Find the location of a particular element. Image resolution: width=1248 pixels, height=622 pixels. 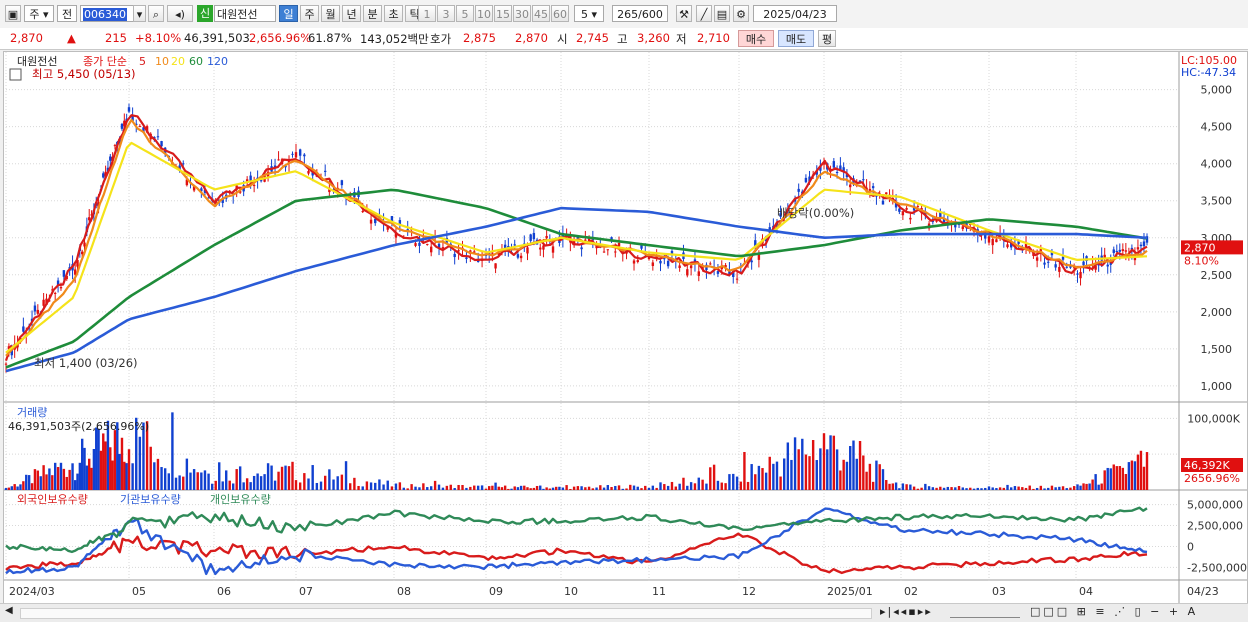

period-tab-3: 년 is located at coordinates (351, 13).